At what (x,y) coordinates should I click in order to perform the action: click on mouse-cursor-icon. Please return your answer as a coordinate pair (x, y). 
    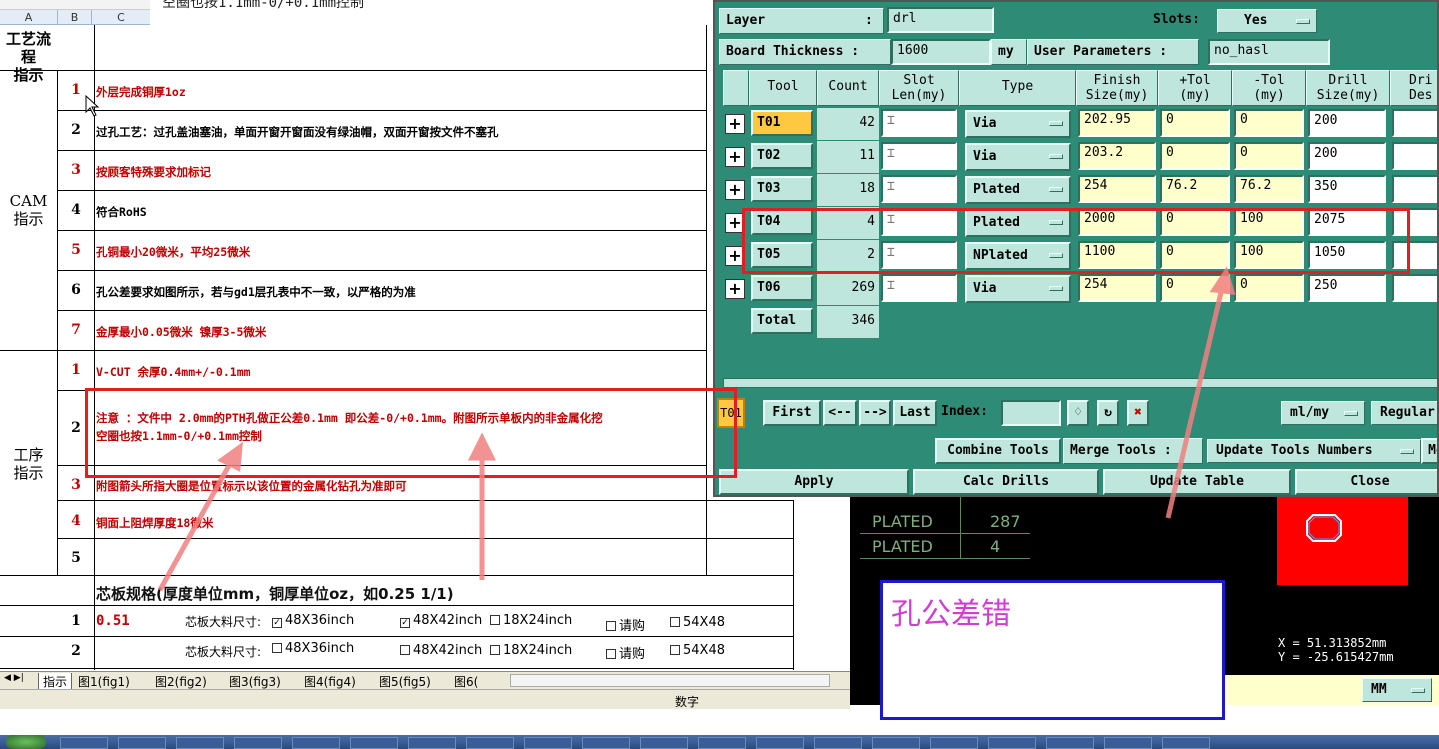
    Looking at the image, I should click on (92, 105).